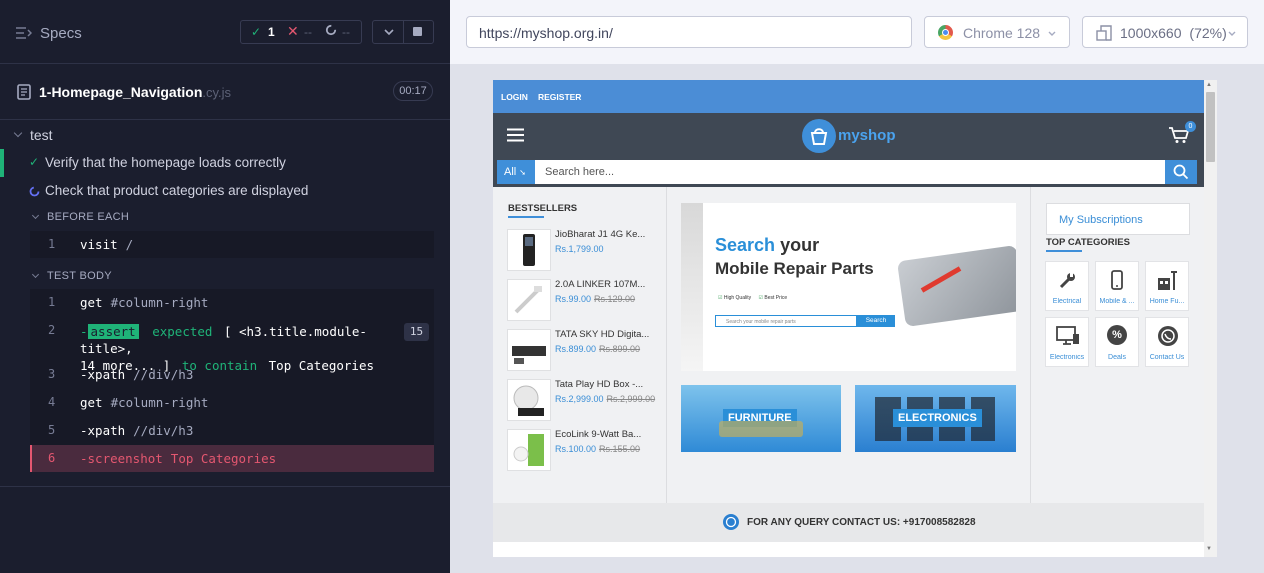 This screenshot has height=573, width=1264. Describe the element at coordinates (761, 429) in the screenshot. I see `sofa-image` at that location.